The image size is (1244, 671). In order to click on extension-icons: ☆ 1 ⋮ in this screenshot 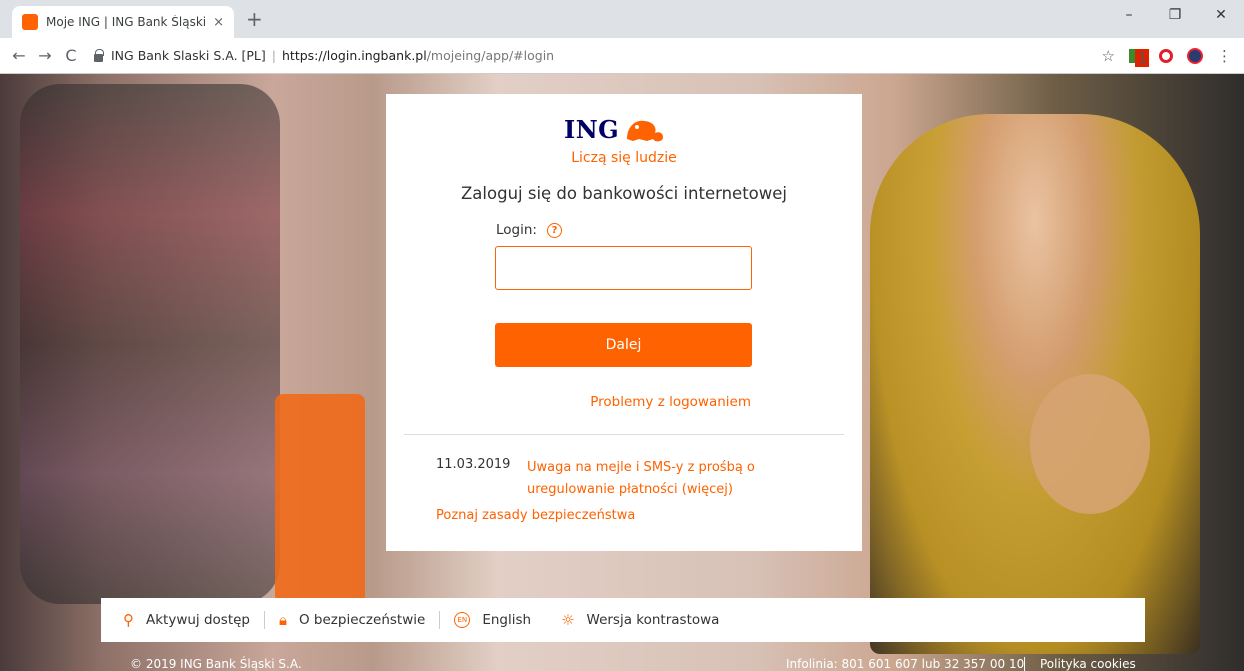, I will do `click(1167, 57)`.